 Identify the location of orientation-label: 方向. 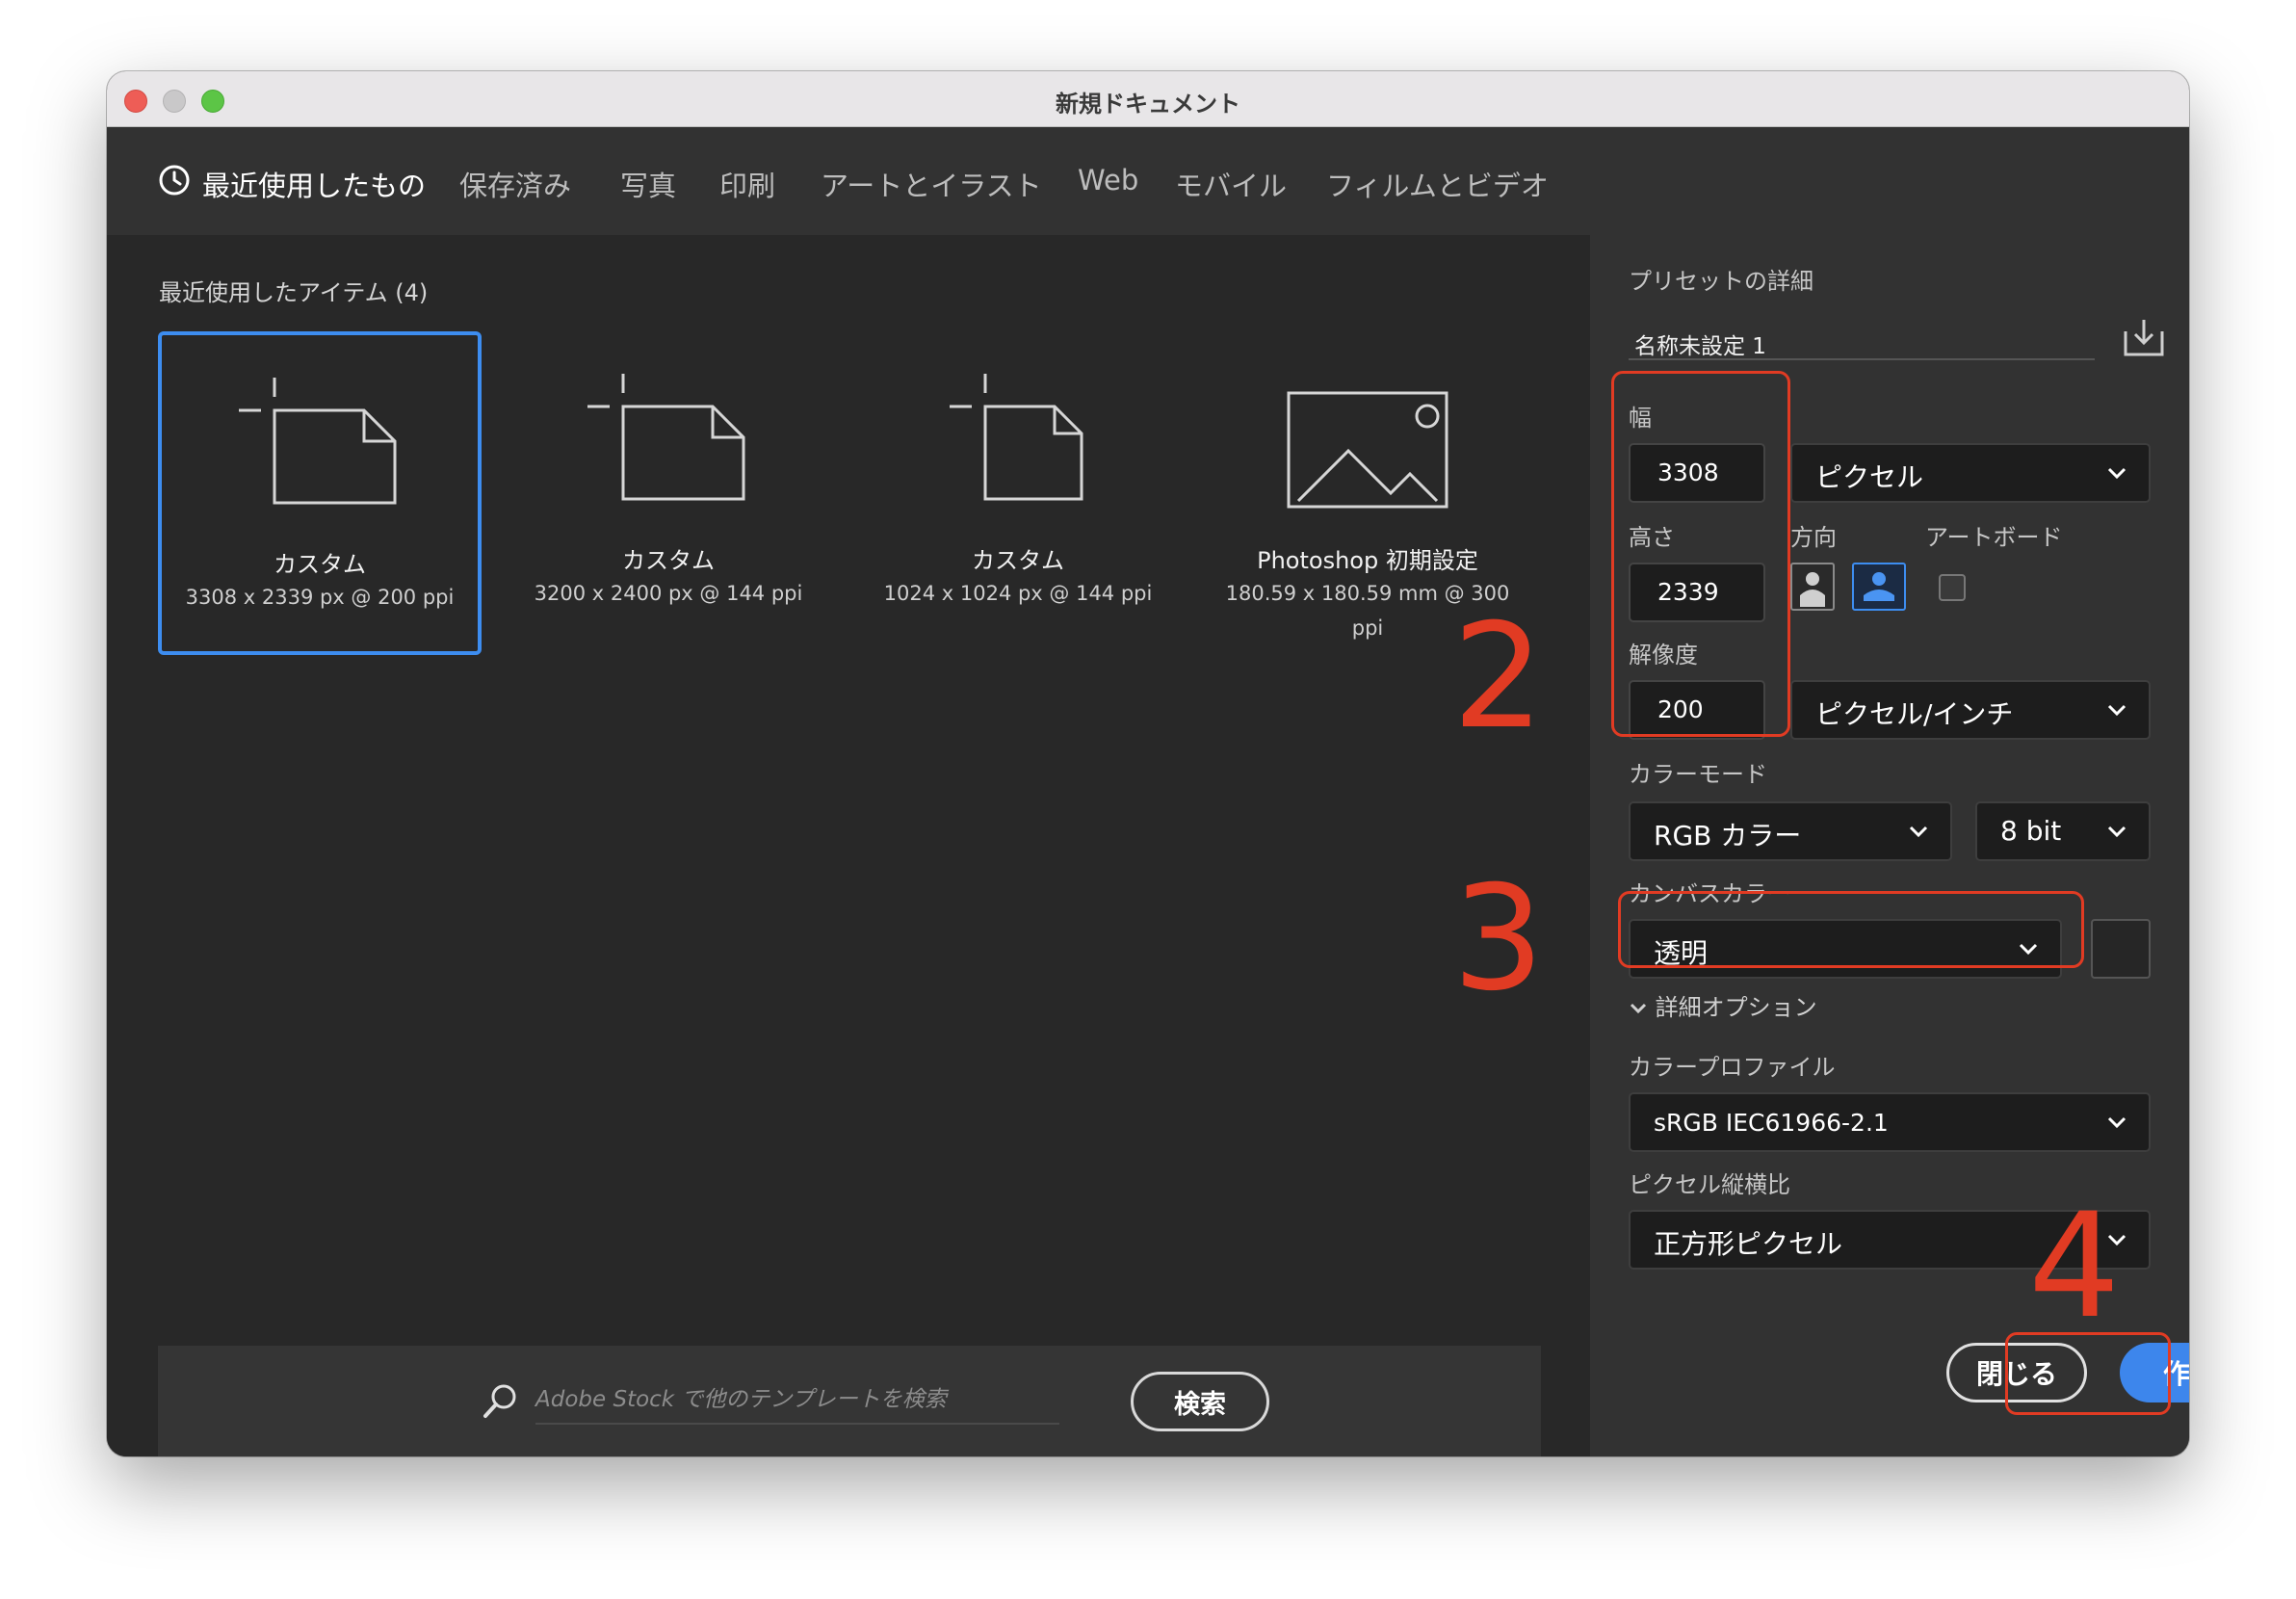
(1813, 537).